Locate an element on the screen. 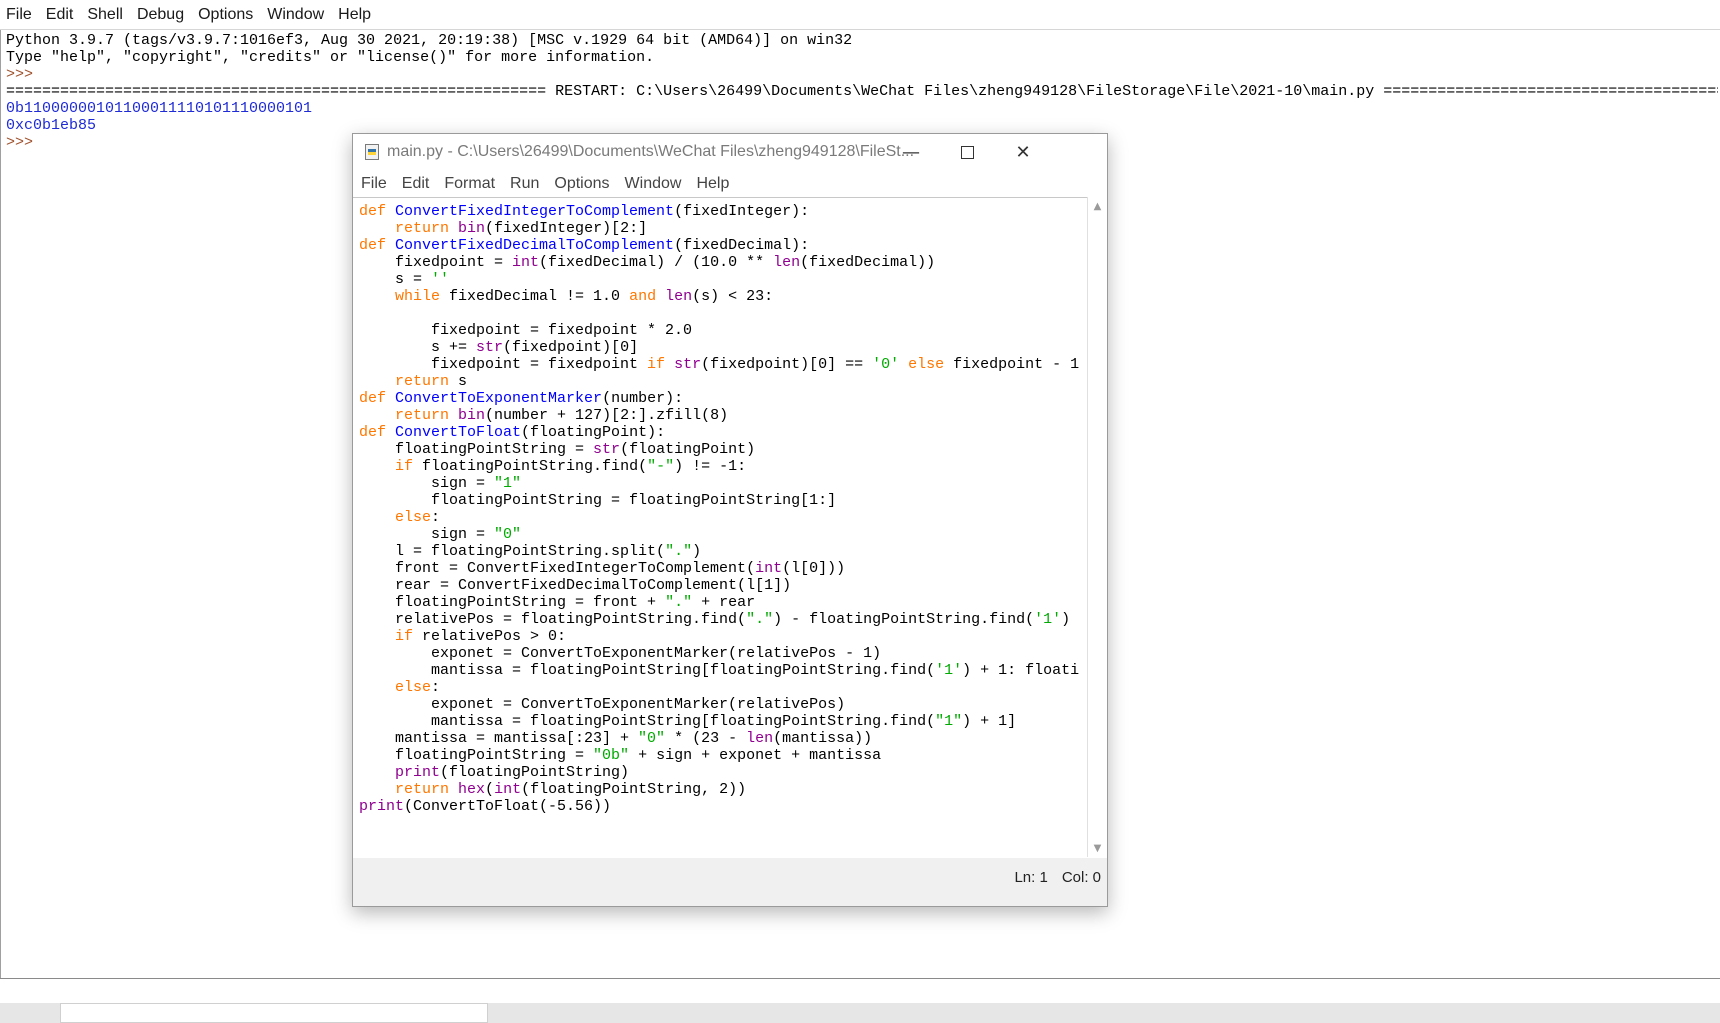  code-token: l = floatingPointString.split( is located at coordinates (512, 551).